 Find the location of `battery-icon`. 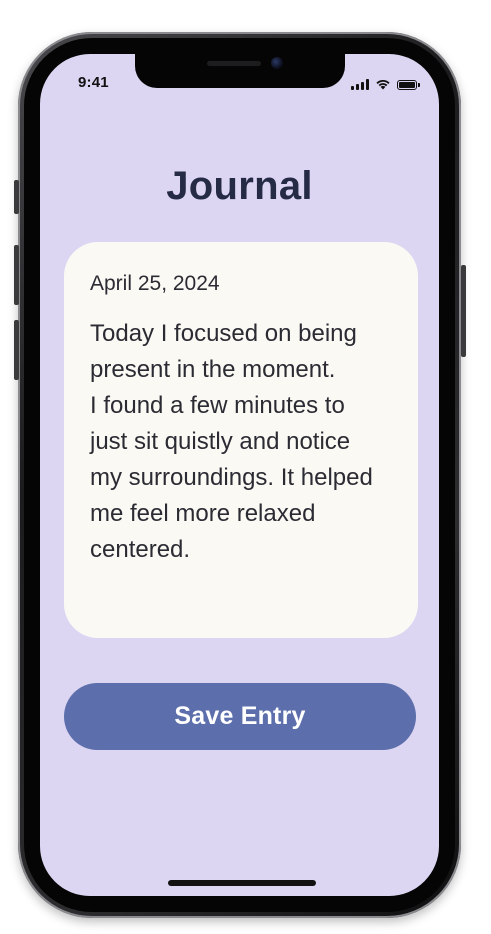

battery-icon is located at coordinates (408, 85).